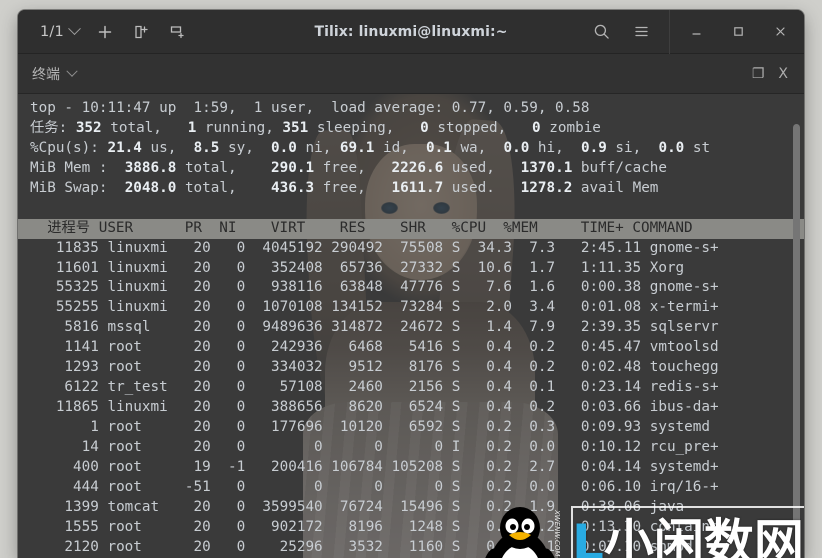 Image resolution: width=822 pixels, height=558 pixels. What do you see at coordinates (615, 187) in the screenshot?
I see `top-summary-text: avail Mem` at bounding box center [615, 187].